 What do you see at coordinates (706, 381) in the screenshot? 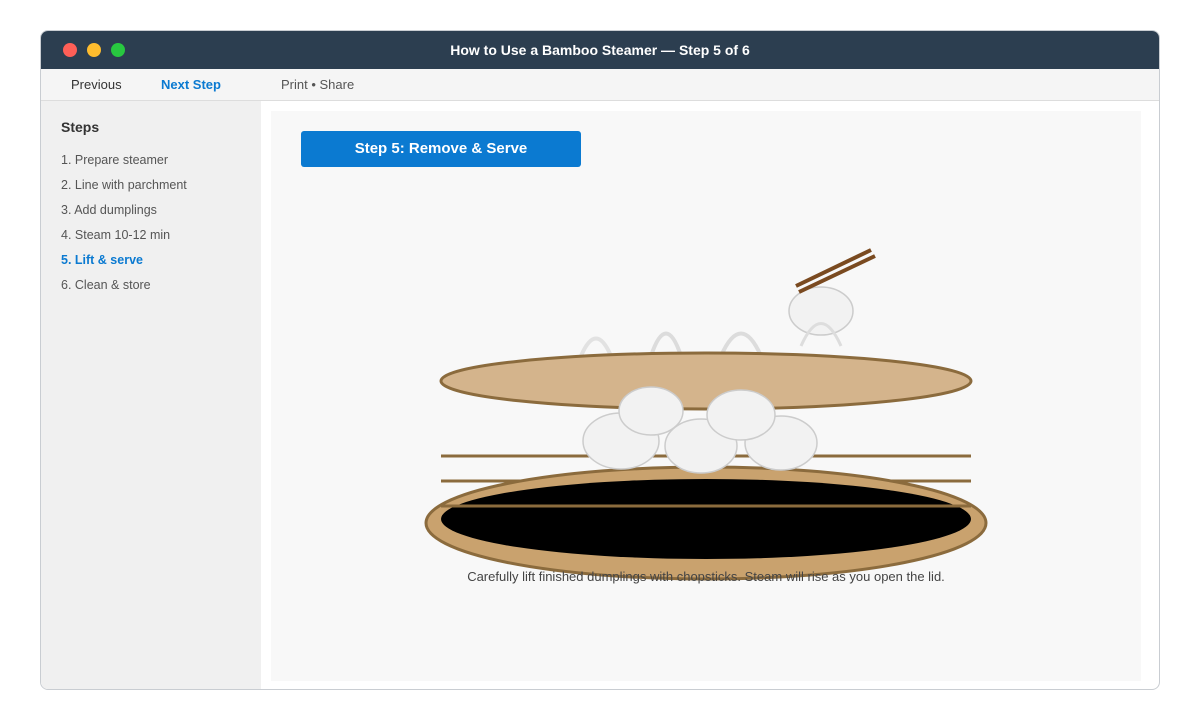
I see `steamer-lid` at bounding box center [706, 381].